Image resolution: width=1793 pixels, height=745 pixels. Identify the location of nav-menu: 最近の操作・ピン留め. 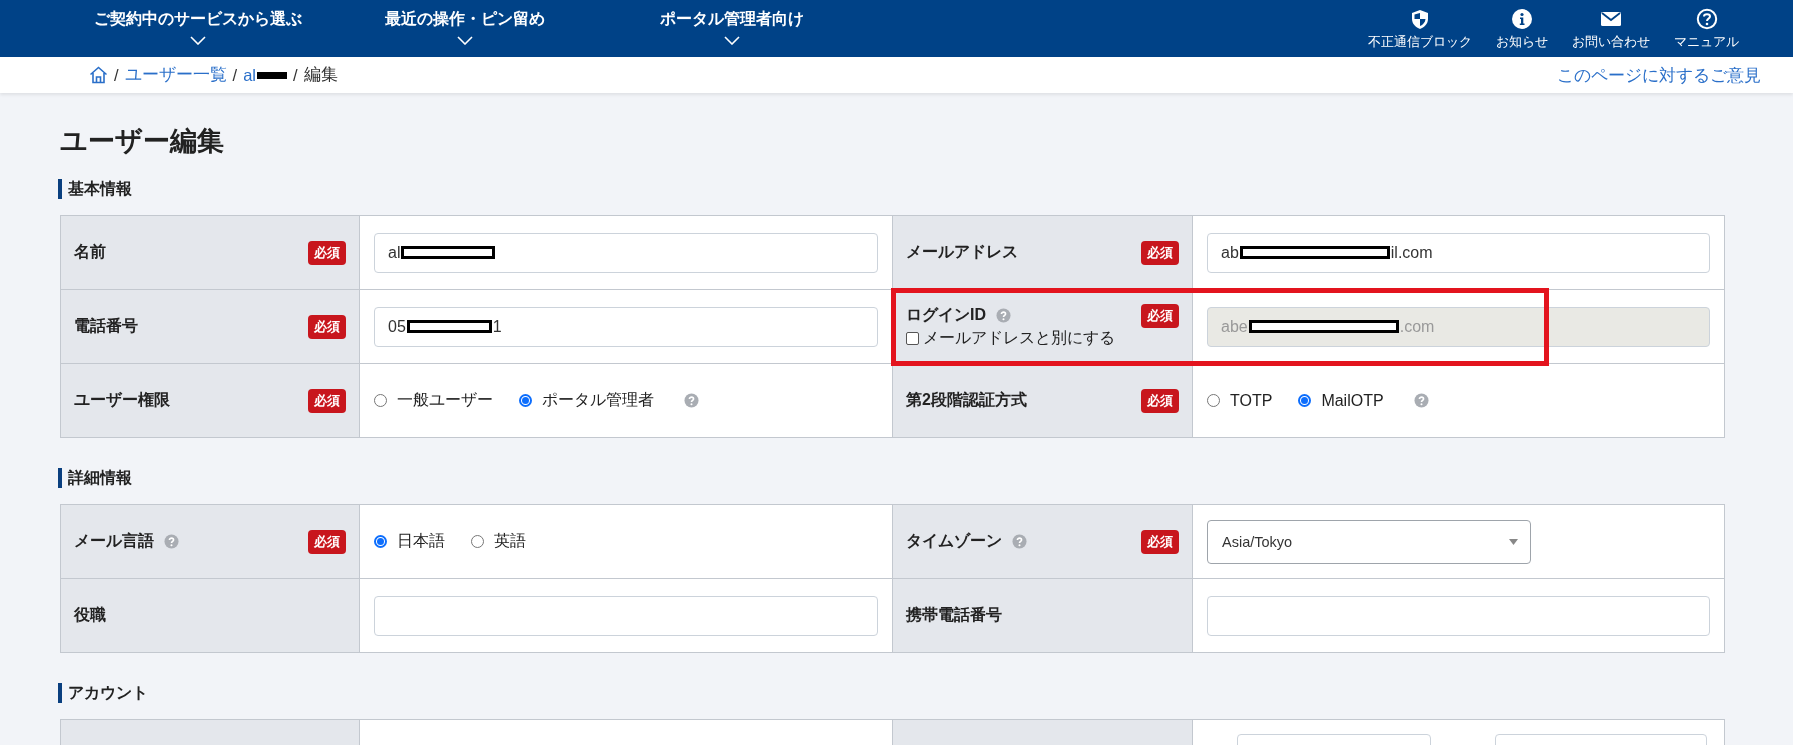
(464, 28).